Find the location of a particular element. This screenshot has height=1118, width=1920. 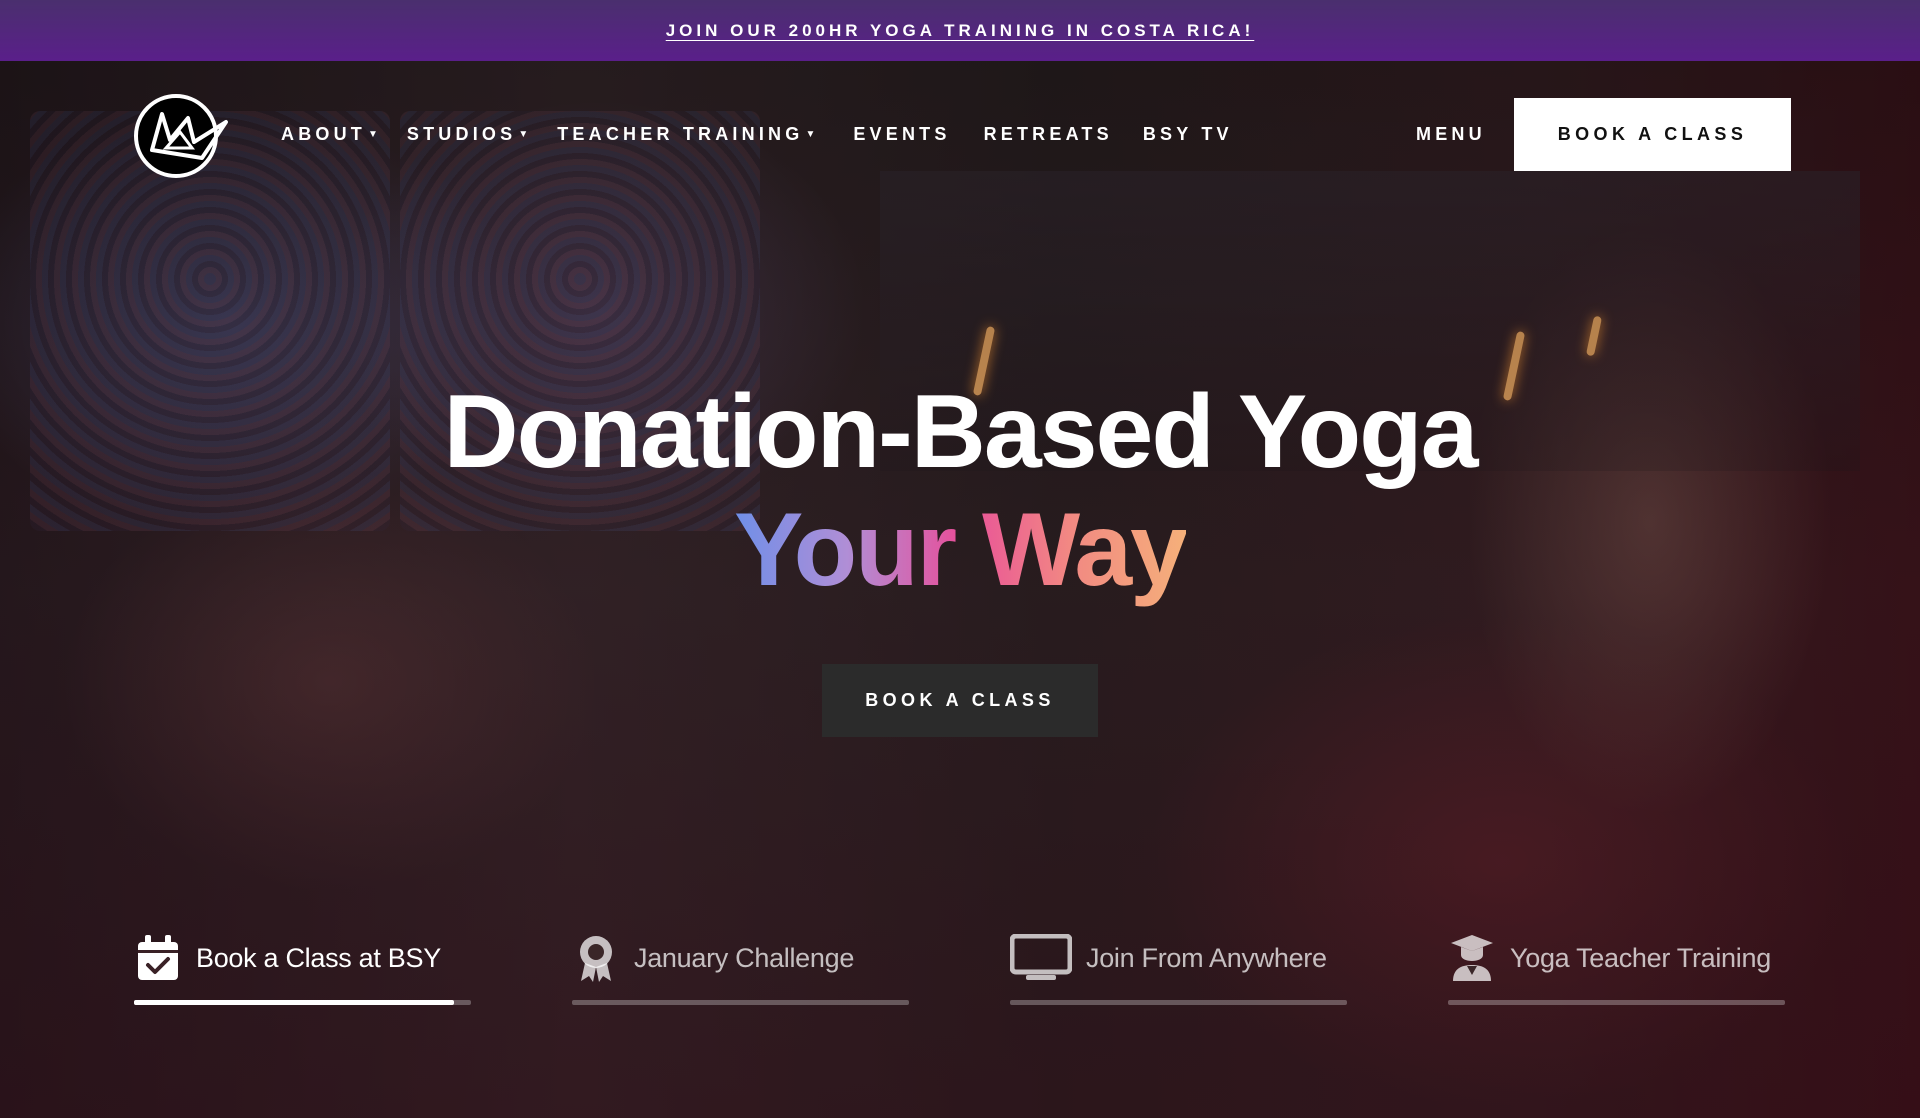

tab-january-challenge: January Challenge is located at coordinates (740, 968).